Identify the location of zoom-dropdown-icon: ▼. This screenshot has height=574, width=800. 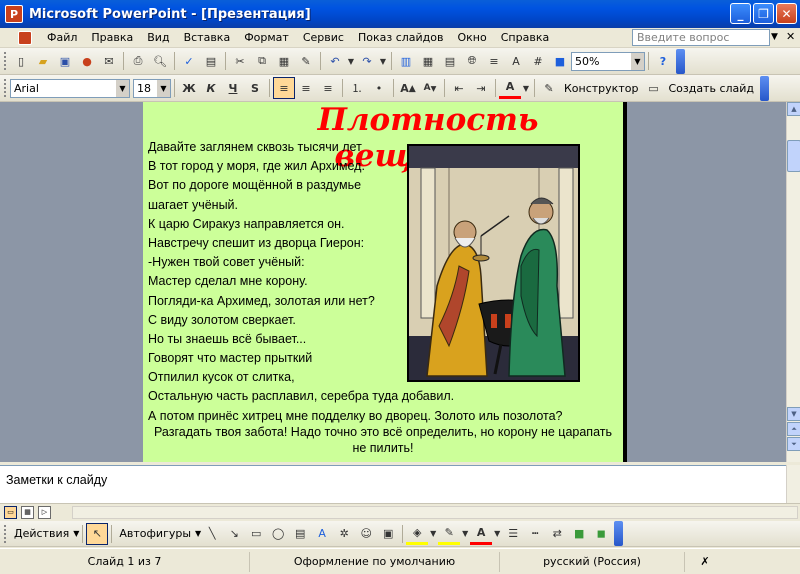
(637, 61).